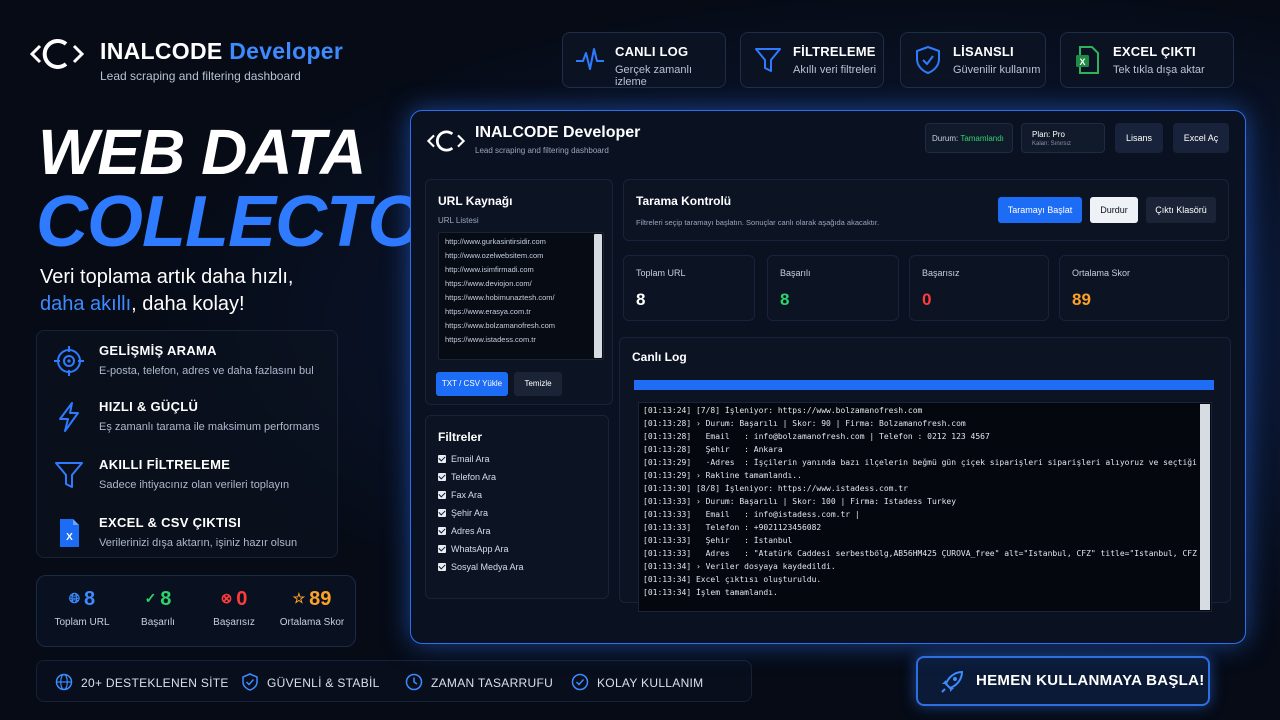  I want to click on check-circle-icon, so click(580, 682).